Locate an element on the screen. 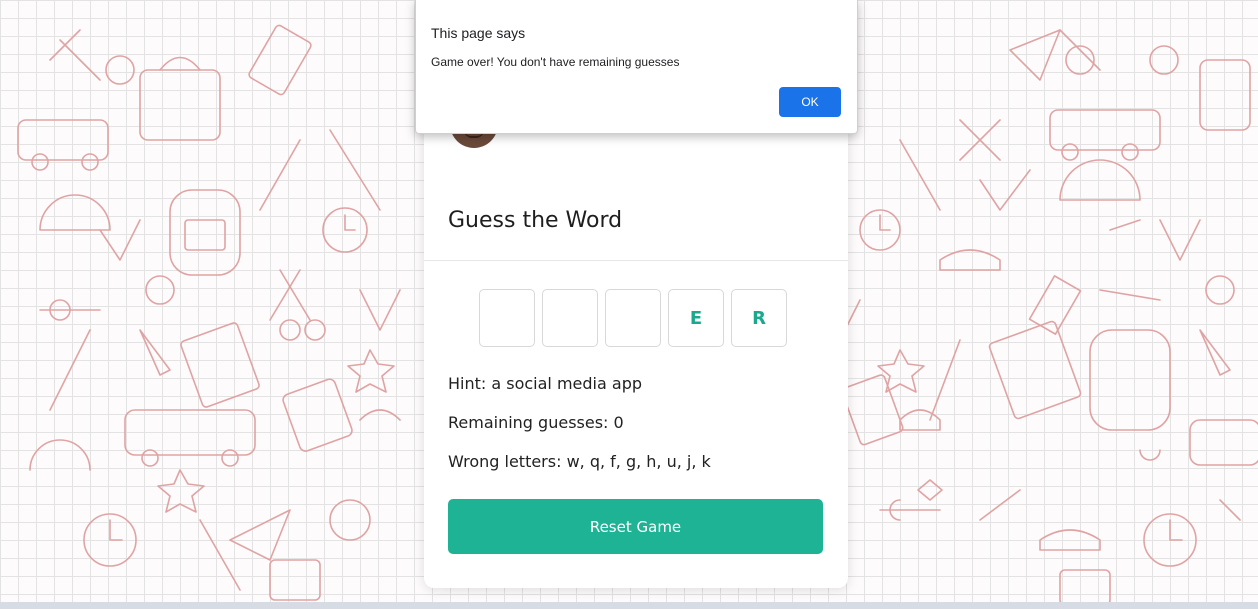 This screenshot has width=1258, height=609. window-bottom-strip is located at coordinates (629, 605).